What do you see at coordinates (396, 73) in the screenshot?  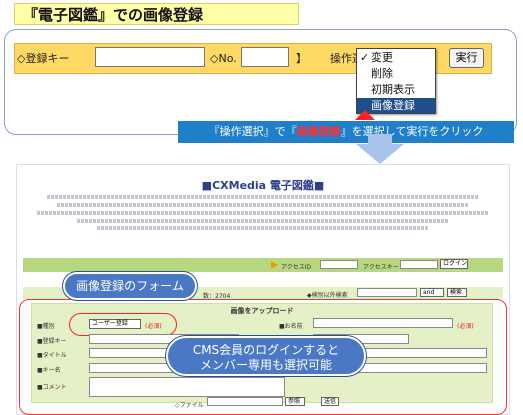 I see `option-delete: 削除` at bounding box center [396, 73].